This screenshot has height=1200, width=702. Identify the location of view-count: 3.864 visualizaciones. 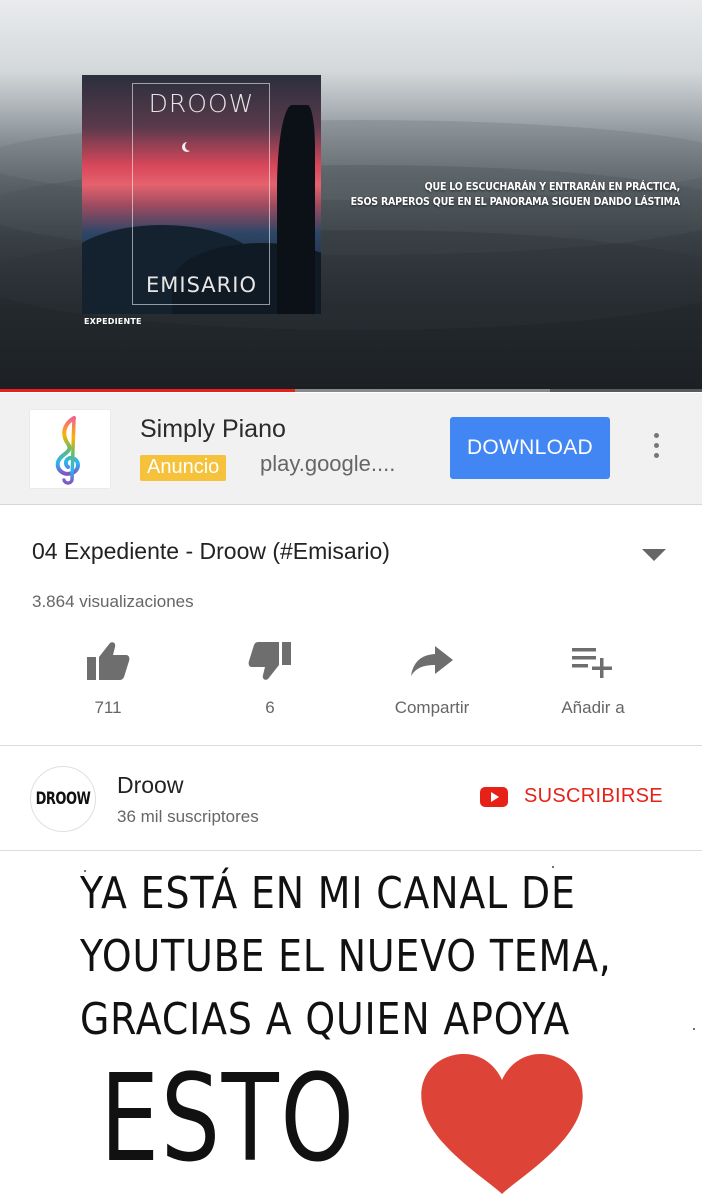
(113, 601).